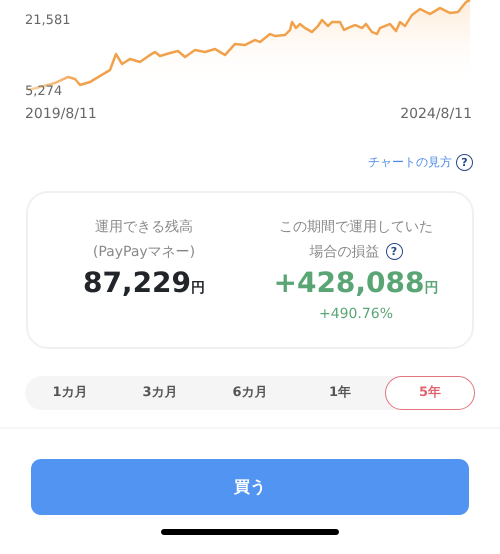 The width and height of the screenshot is (500, 554). What do you see at coordinates (61, 114) in the screenshot?
I see `axis-label: 2019/8/11` at bounding box center [61, 114].